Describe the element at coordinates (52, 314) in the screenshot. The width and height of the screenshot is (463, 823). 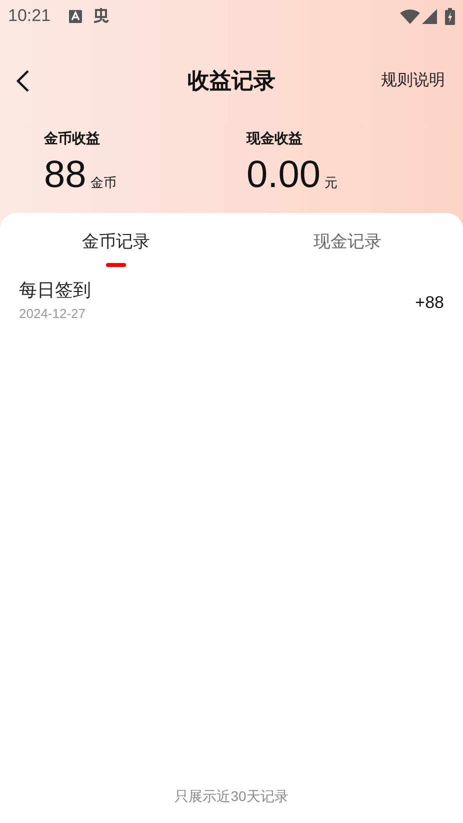
I see `record-date: 2024-12-27` at that location.